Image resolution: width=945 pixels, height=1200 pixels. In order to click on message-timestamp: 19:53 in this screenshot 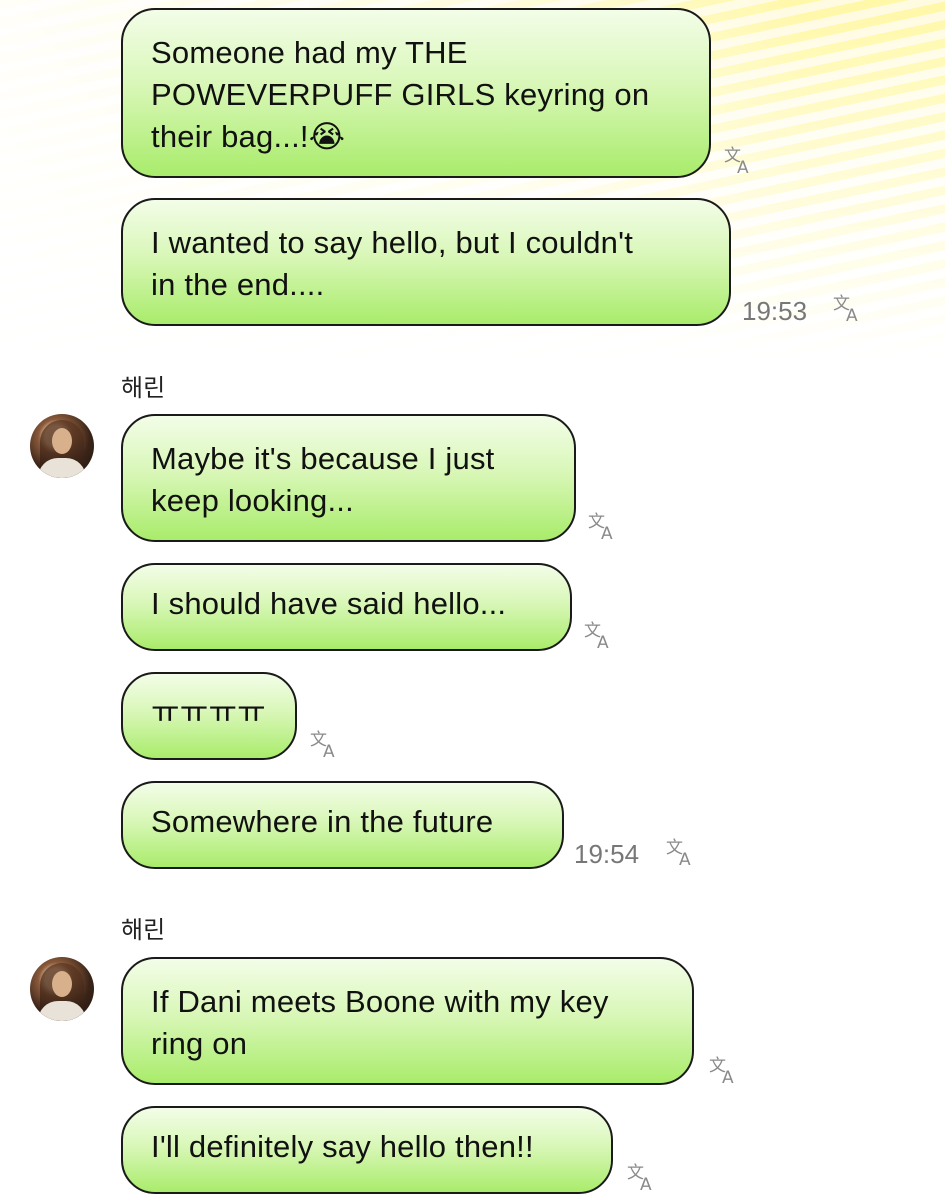, I will do `click(775, 311)`.